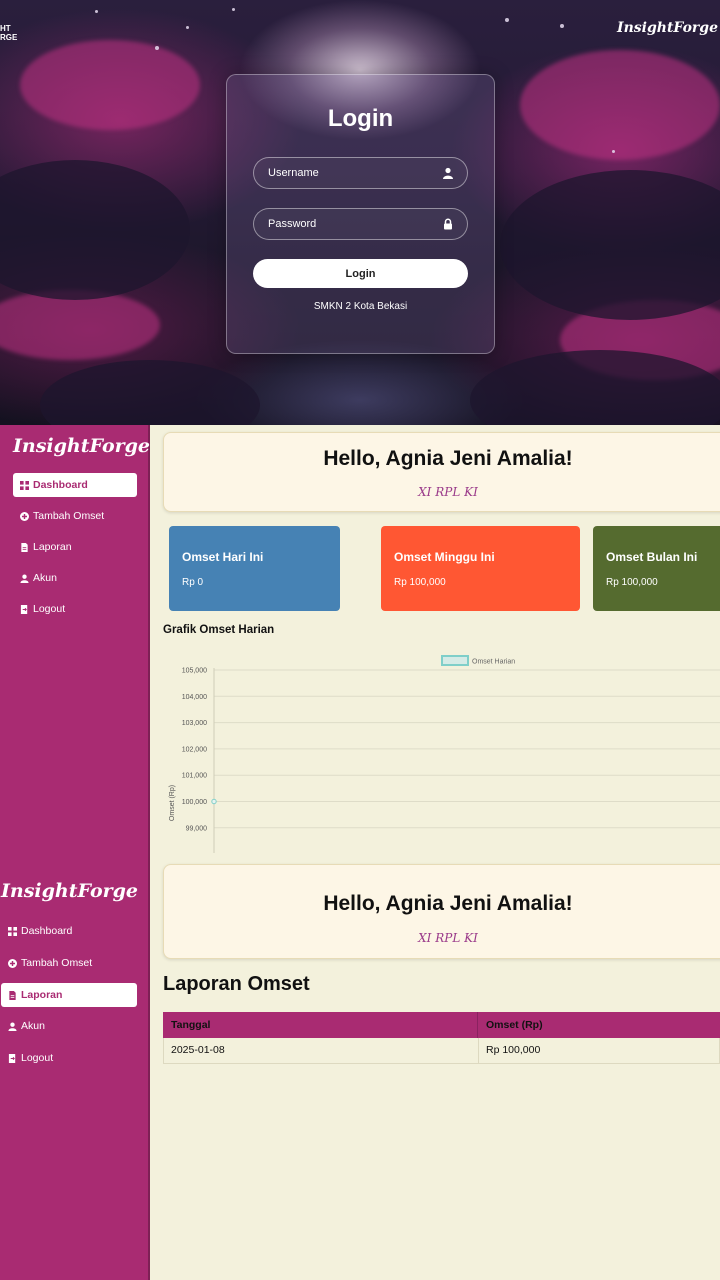 The width and height of the screenshot is (720, 1280). What do you see at coordinates (320, 1025) in the screenshot?
I see `column-header-tanggal: Tanggal` at bounding box center [320, 1025].